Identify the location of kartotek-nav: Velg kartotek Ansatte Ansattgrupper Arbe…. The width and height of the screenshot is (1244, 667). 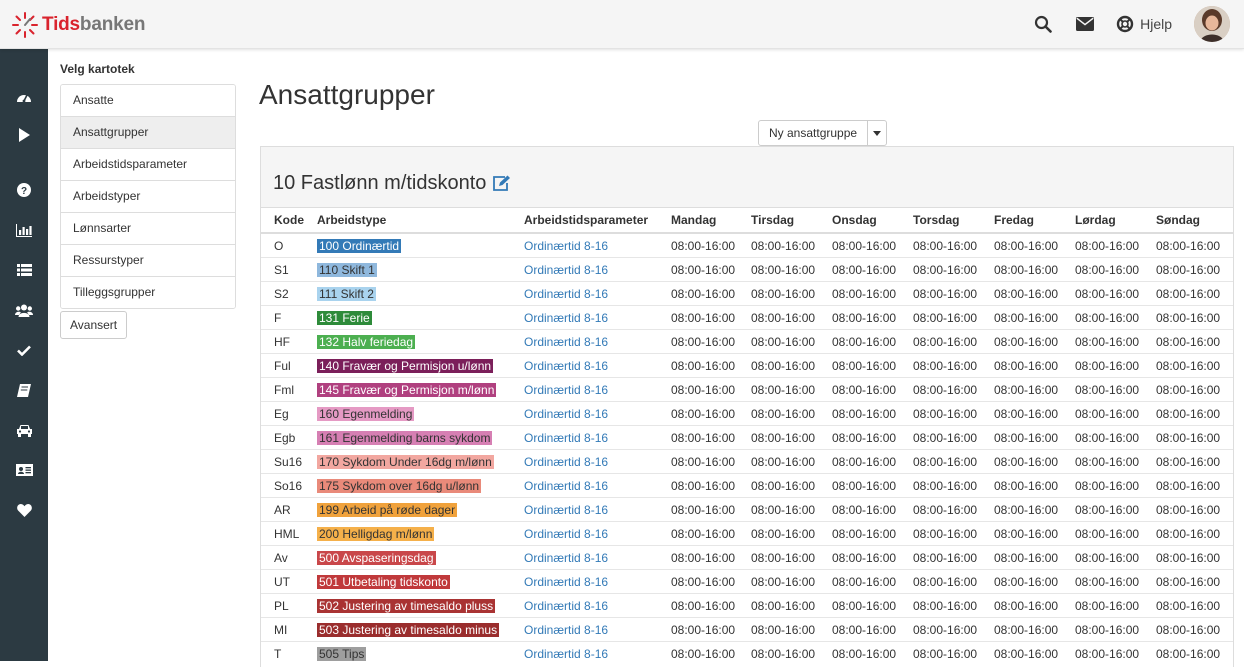
(148, 200).